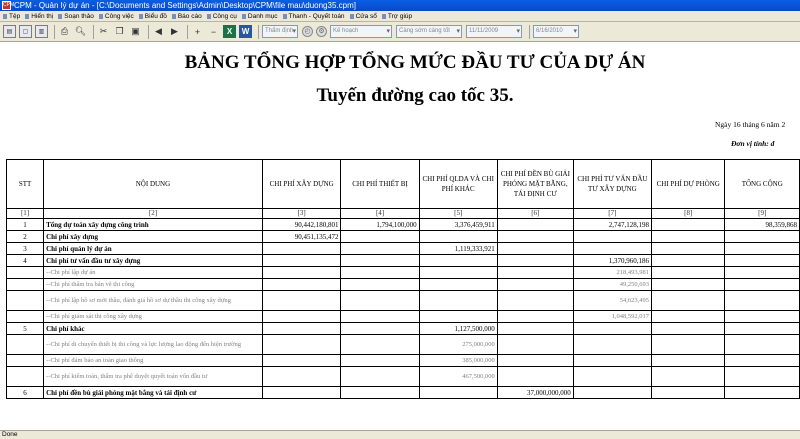 The height and width of the screenshot is (439, 800). I want to click on header-stt: STT, so click(25, 184).